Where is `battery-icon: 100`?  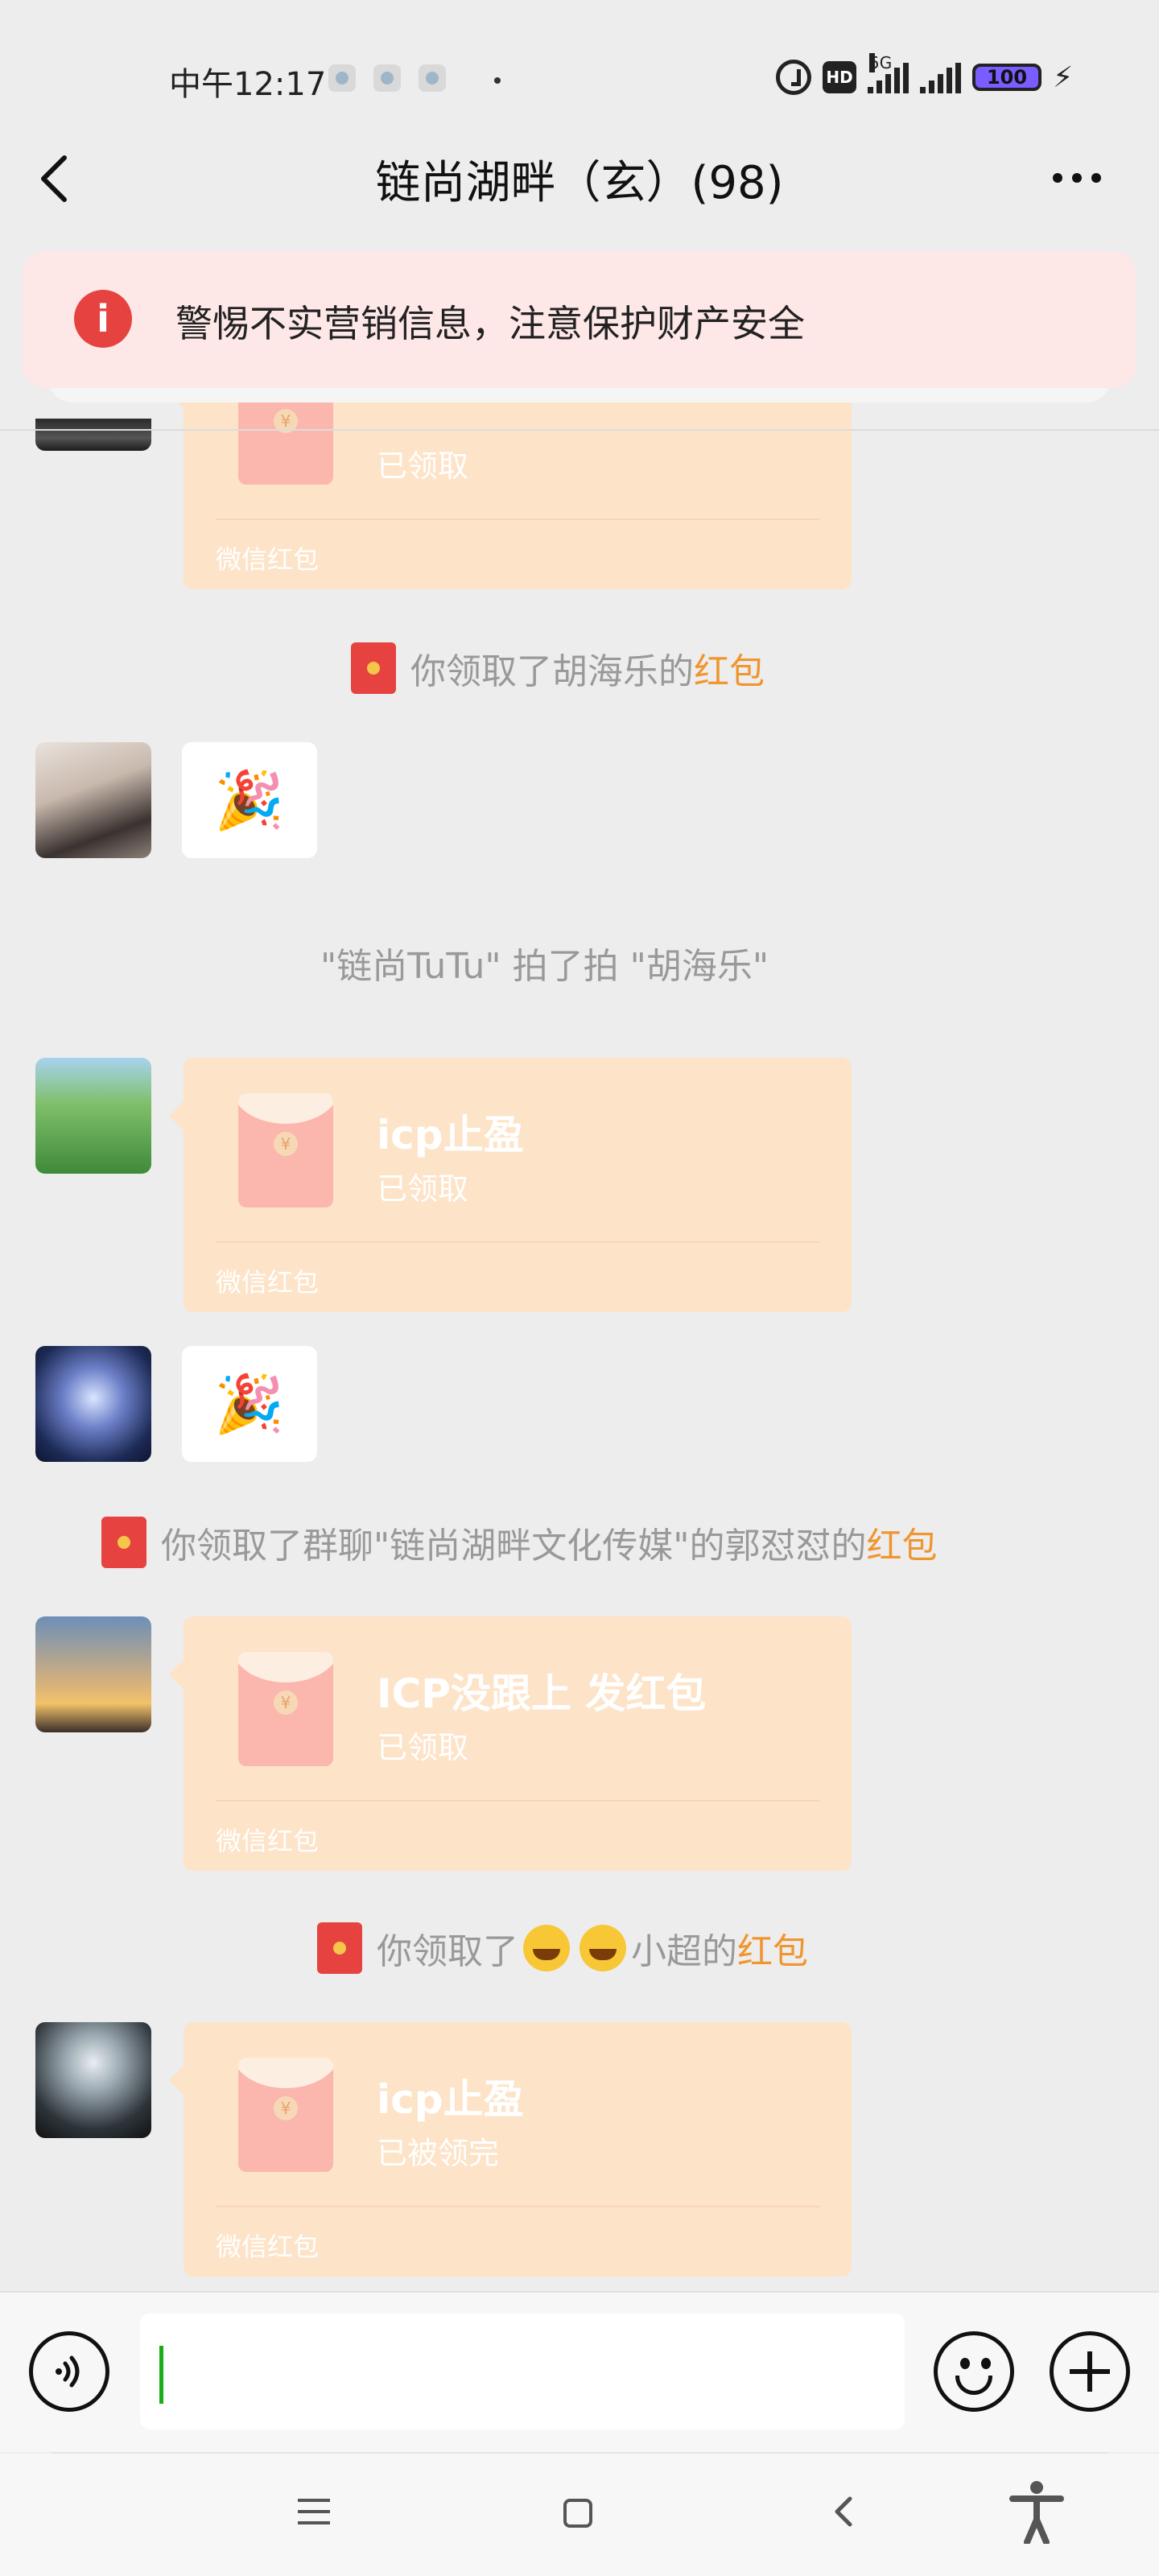
battery-icon: 100 is located at coordinates (1006, 77).